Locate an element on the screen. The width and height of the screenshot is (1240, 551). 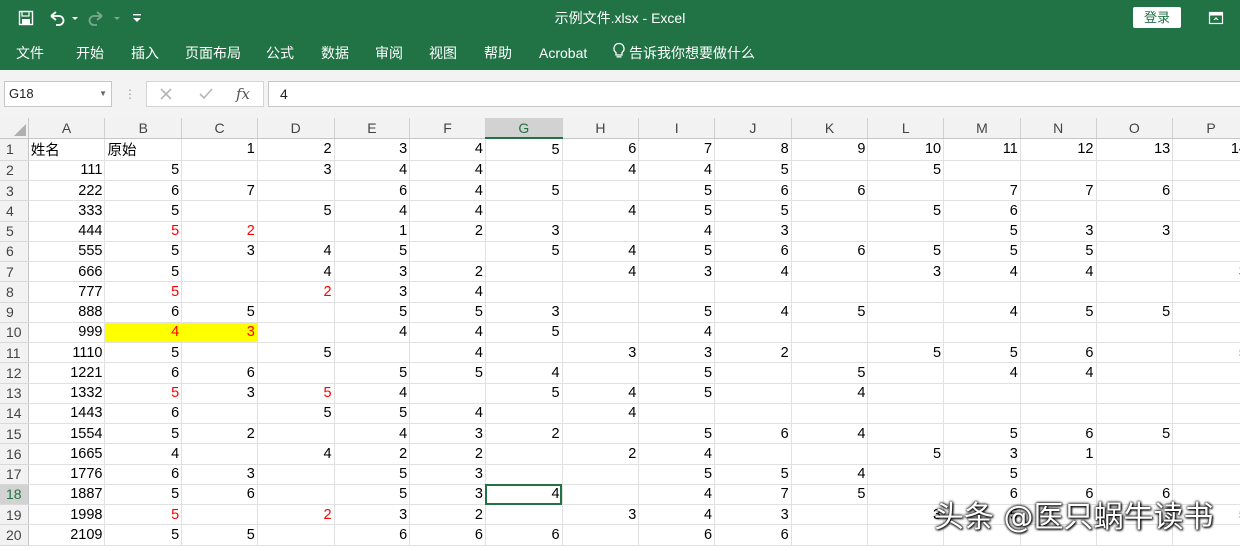
cell-n3: 7 is located at coordinates (1058, 191).